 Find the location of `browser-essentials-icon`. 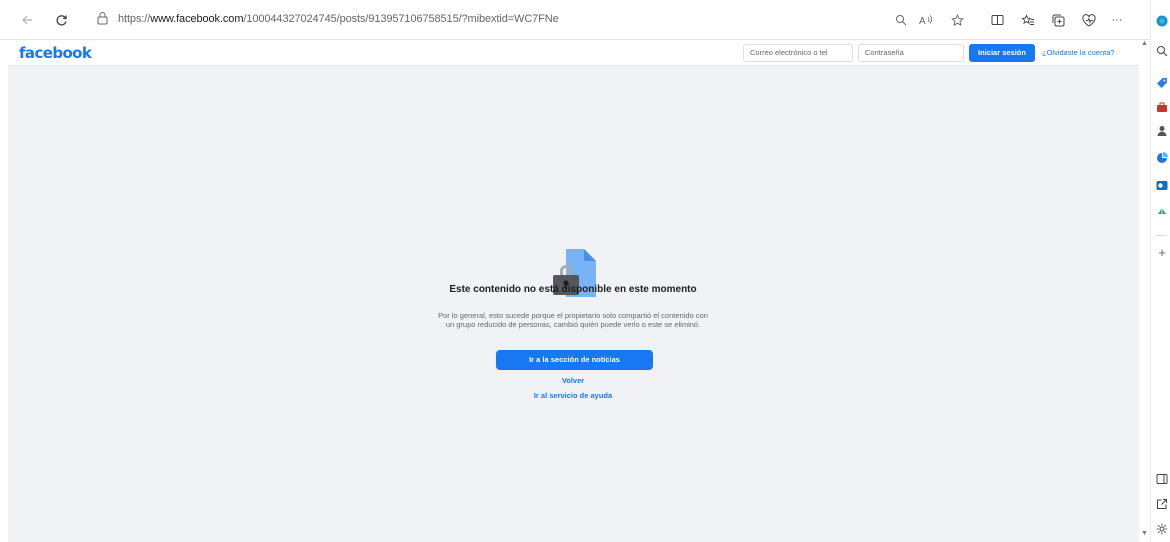

browser-essentials-icon is located at coordinates (1089, 20).